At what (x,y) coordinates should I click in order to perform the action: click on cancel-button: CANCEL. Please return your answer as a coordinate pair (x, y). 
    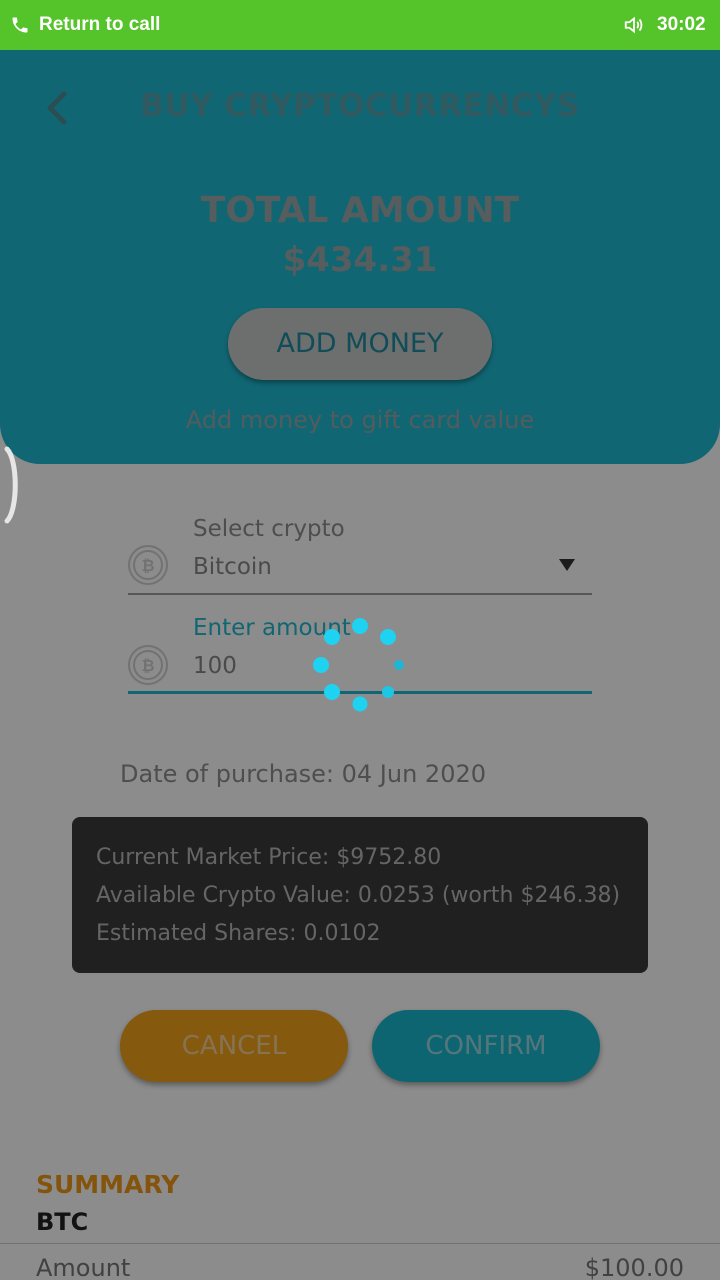
    Looking at the image, I should click on (234, 1046).